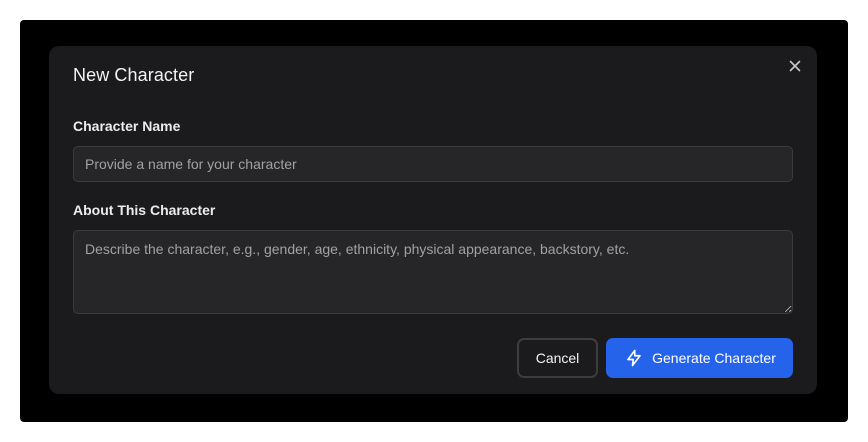 The height and width of the screenshot is (442, 868). What do you see at coordinates (134, 75) in the screenshot?
I see `dialog-title: New Character` at bounding box center [134, 75].